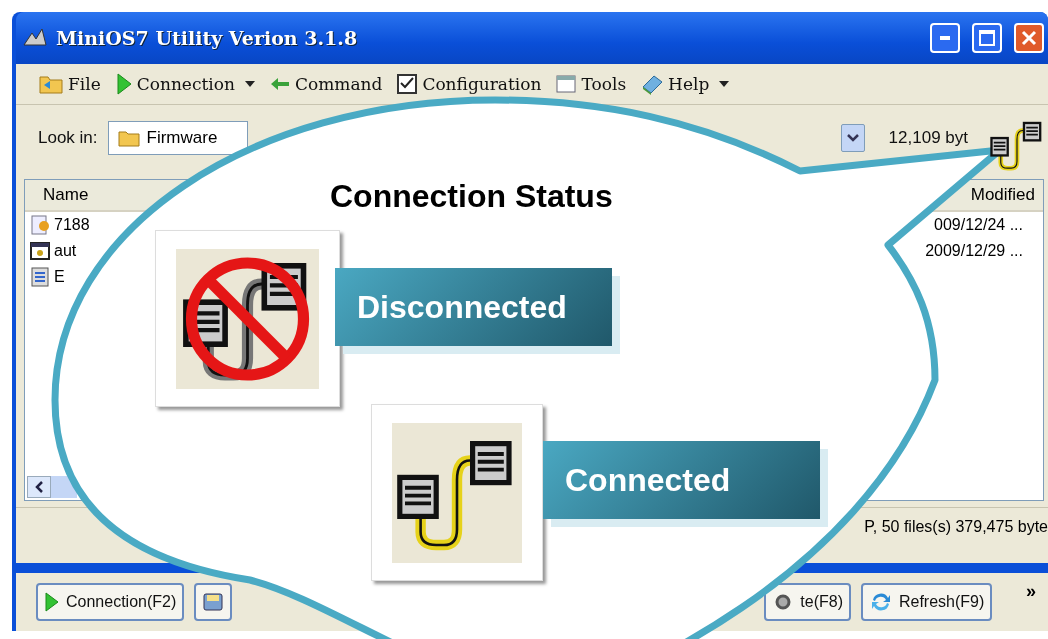  I want to click on toolbar-menu-button: Help, so click(685, 84).